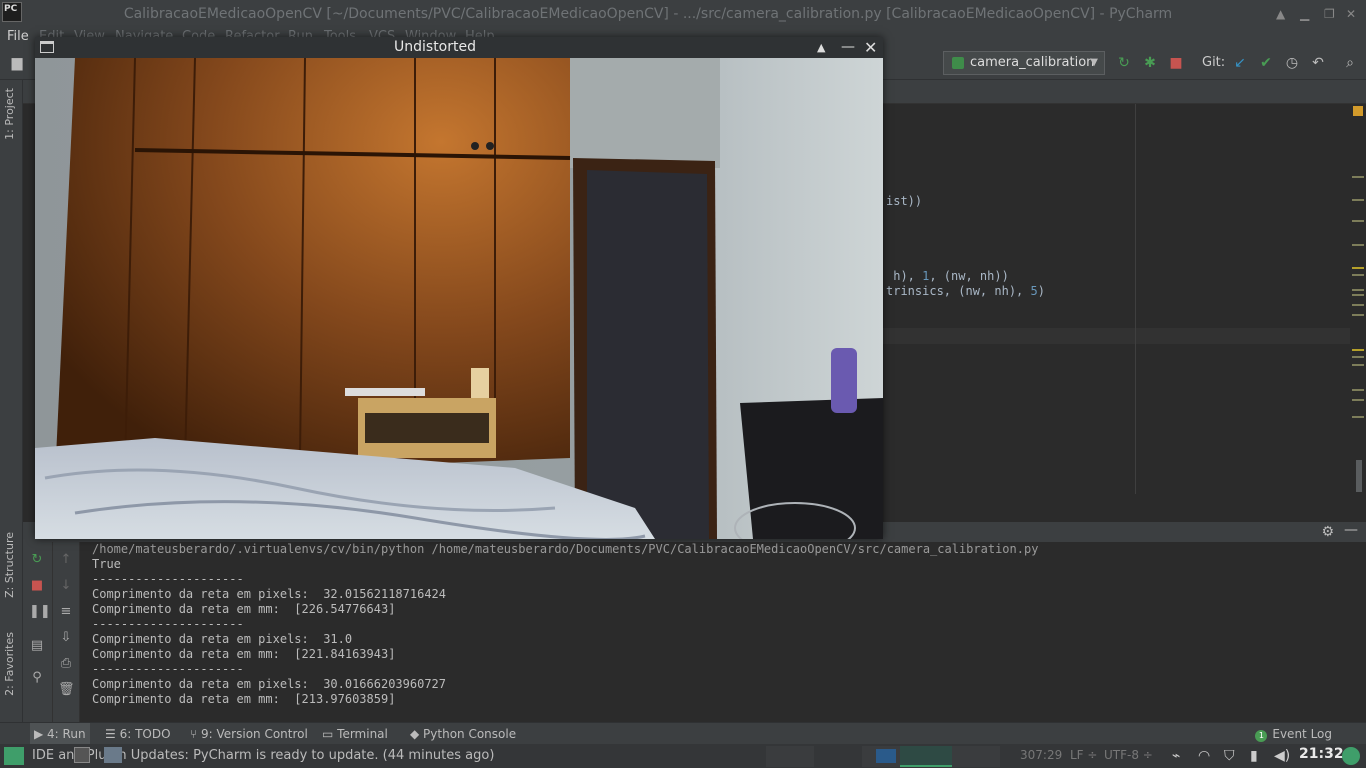  What do you see at coordinates (870, 47) in the screenshot?
I see `close-icon: ✕` at bounding box center [870, 47].